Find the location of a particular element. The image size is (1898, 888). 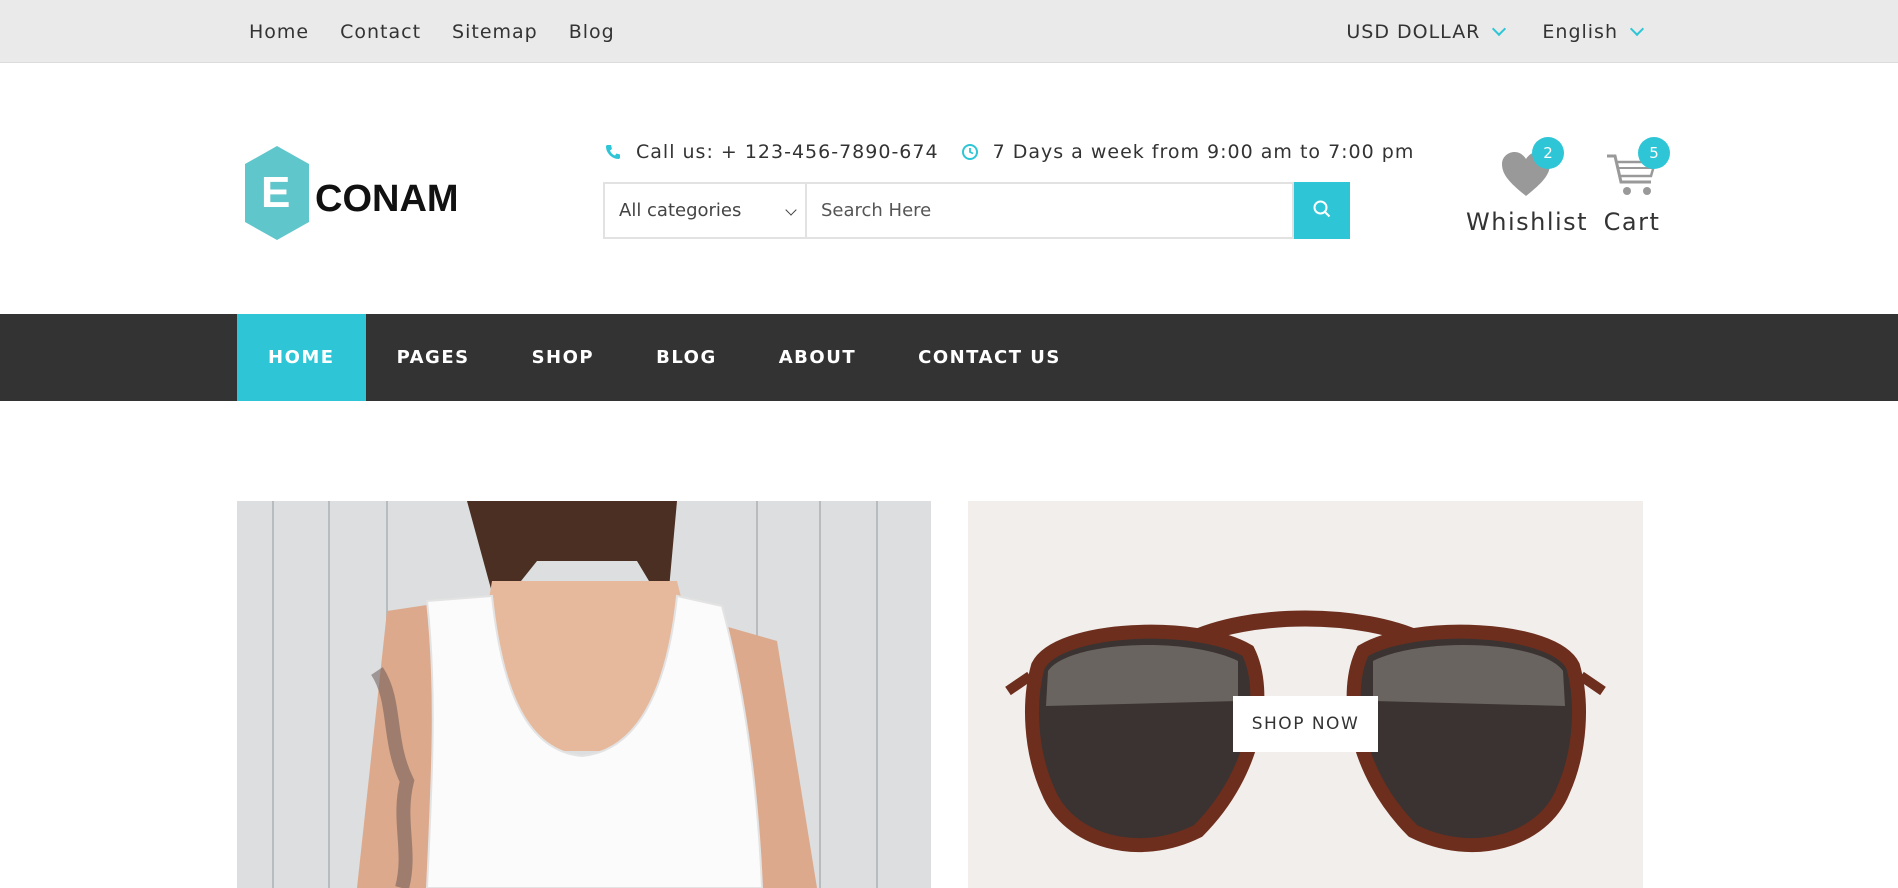

wishlist-count-badge: 2 is located at coordinates (1548, 153).